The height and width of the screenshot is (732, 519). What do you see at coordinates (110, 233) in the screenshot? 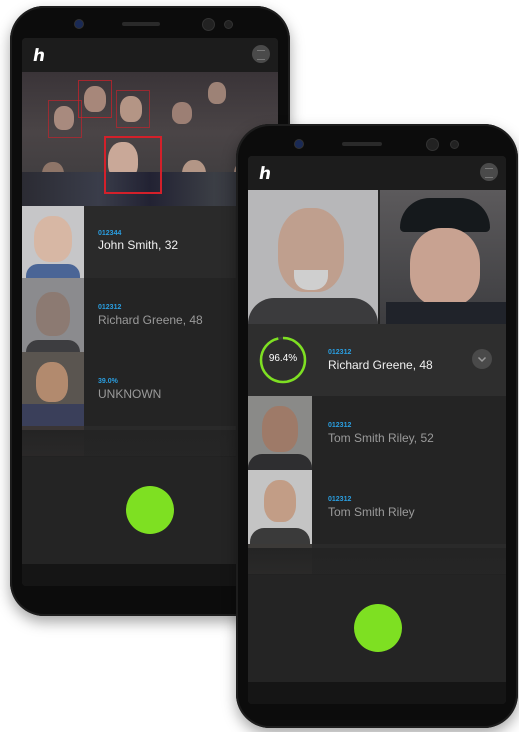
I see `match-id: 012344` at bounding box center [110, 233].